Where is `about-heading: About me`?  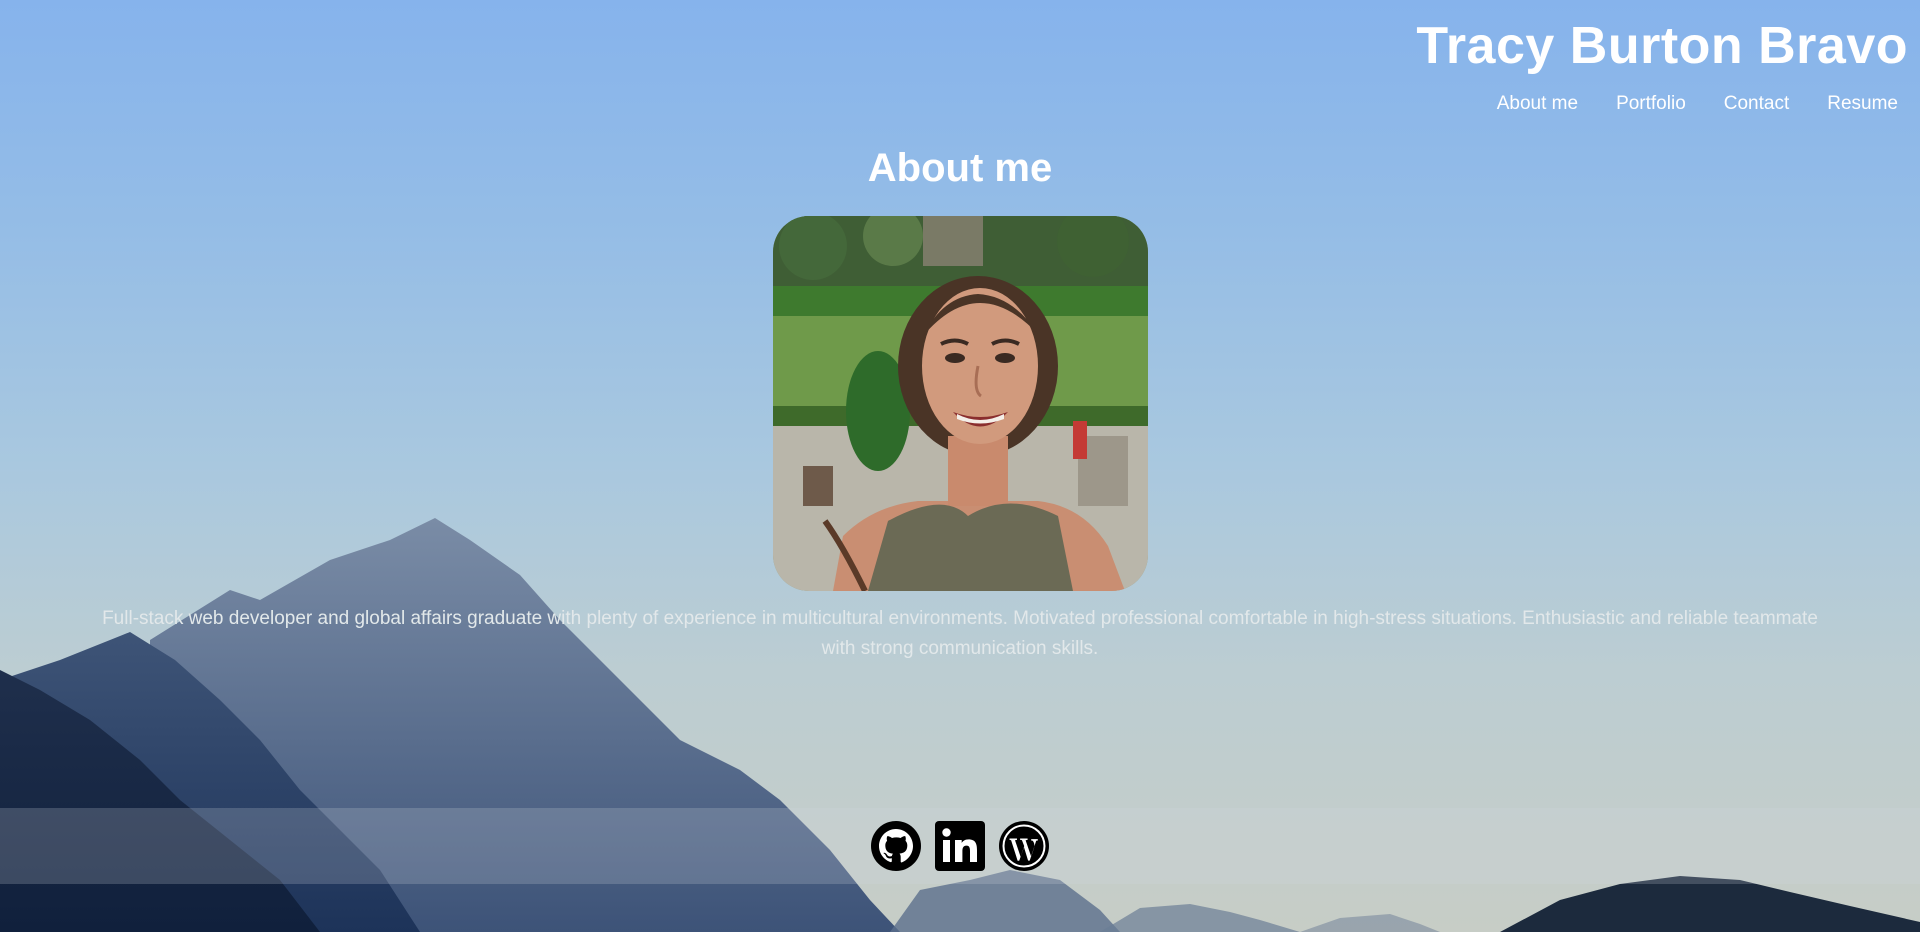
about-heading: About me is located at coordinates (960, 168).